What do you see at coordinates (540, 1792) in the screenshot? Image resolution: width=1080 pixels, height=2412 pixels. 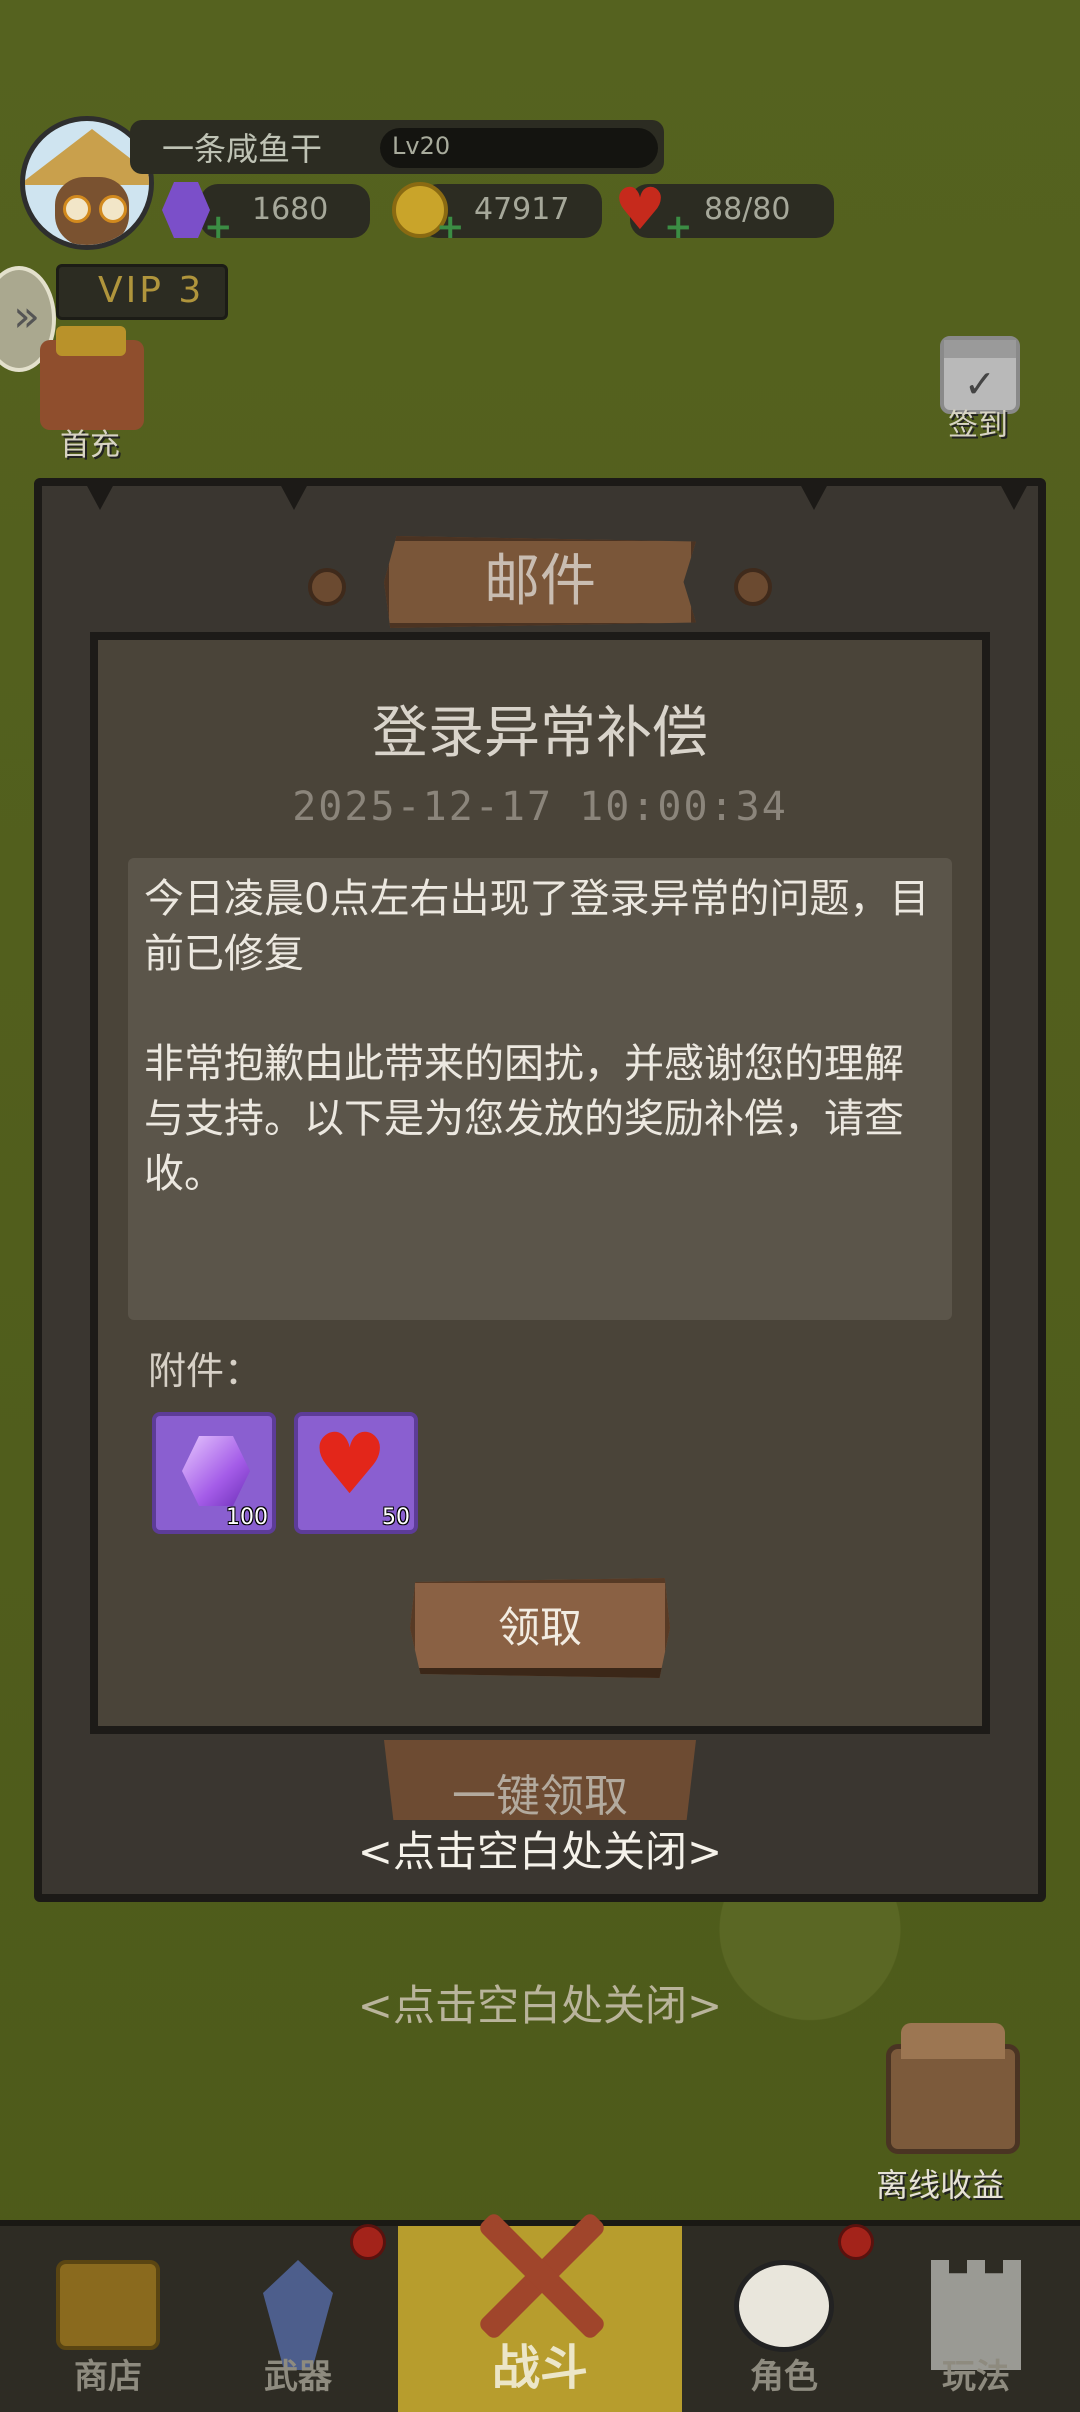 I see `claim-all-button: 一键领取` at bounding box center [540, 1792].